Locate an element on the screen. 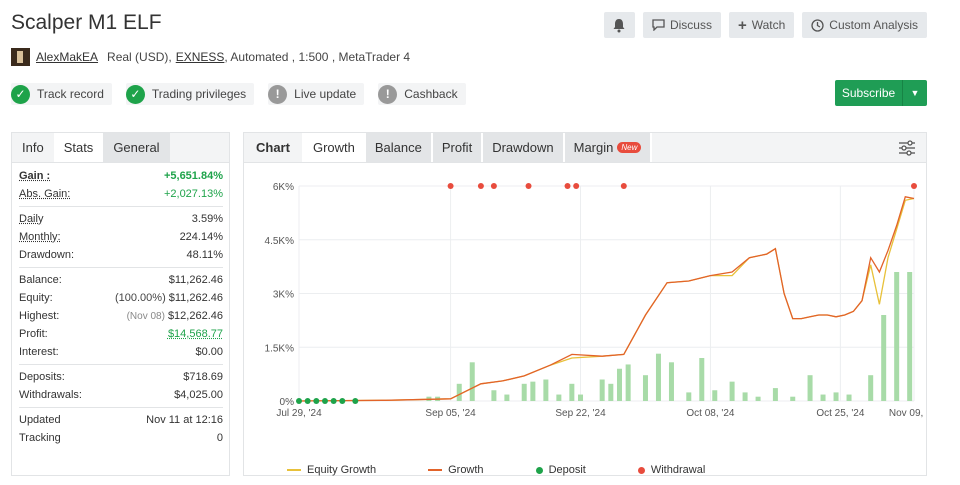  stat-highest: Highest: (Nov 08) $12,262.46 is located at coordinates (121, 316).